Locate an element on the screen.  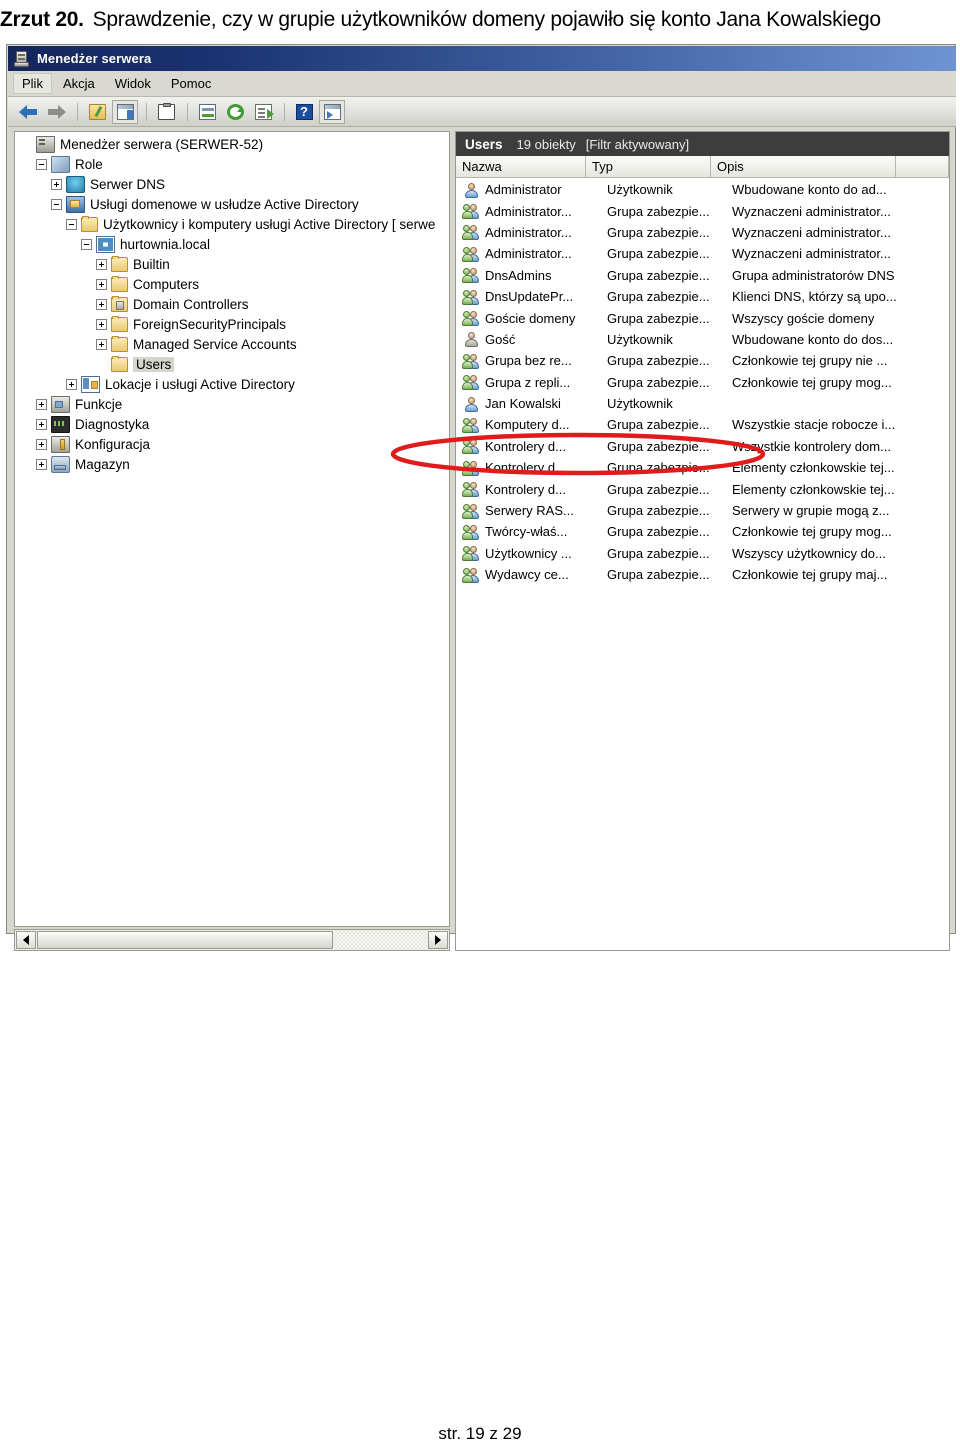
folder-icon is located at coordinates (119, 343).